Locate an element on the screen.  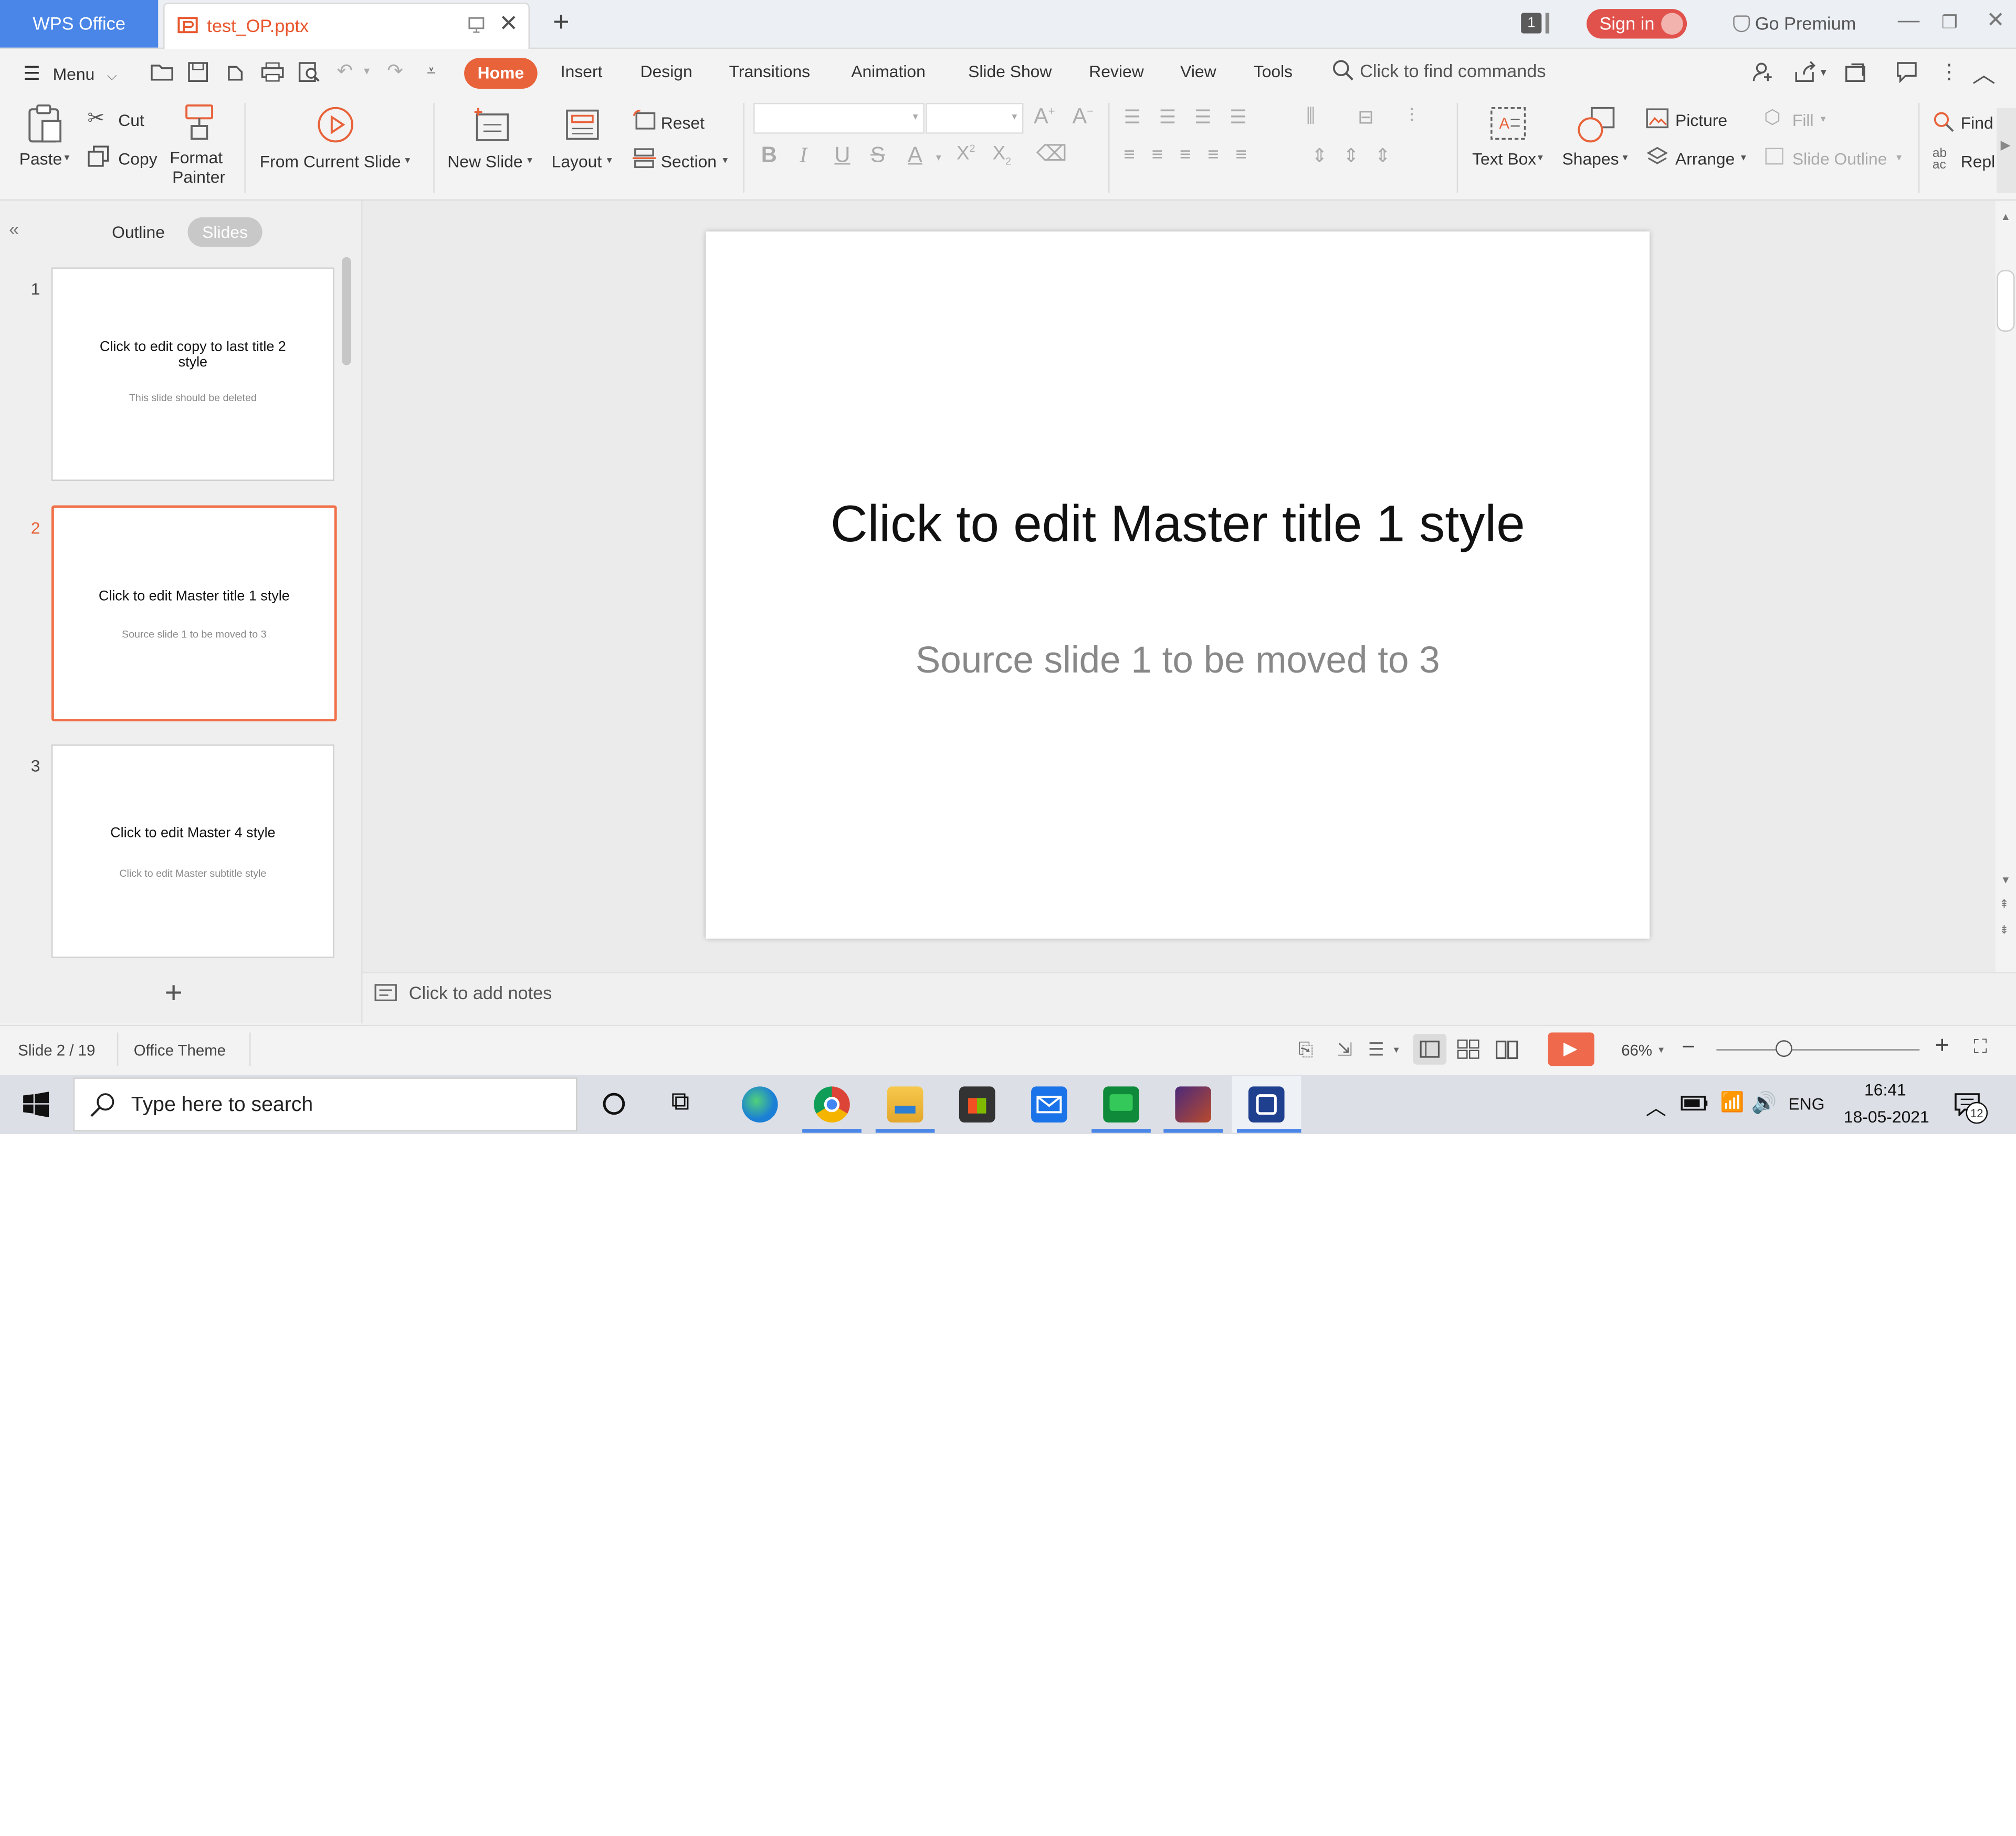
columns-icon: ⫶ is located at coordinates (1411, 117).